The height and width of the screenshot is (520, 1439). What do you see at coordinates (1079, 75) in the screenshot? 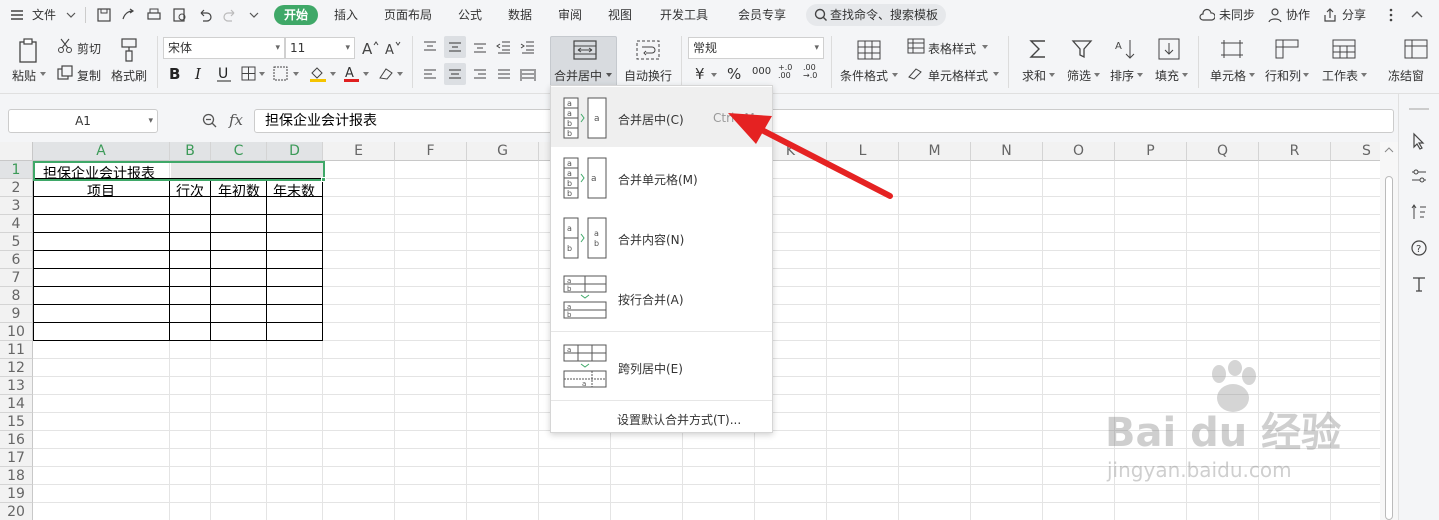
I see `filter-label: 筛选` at bounding box center [1079, 75].